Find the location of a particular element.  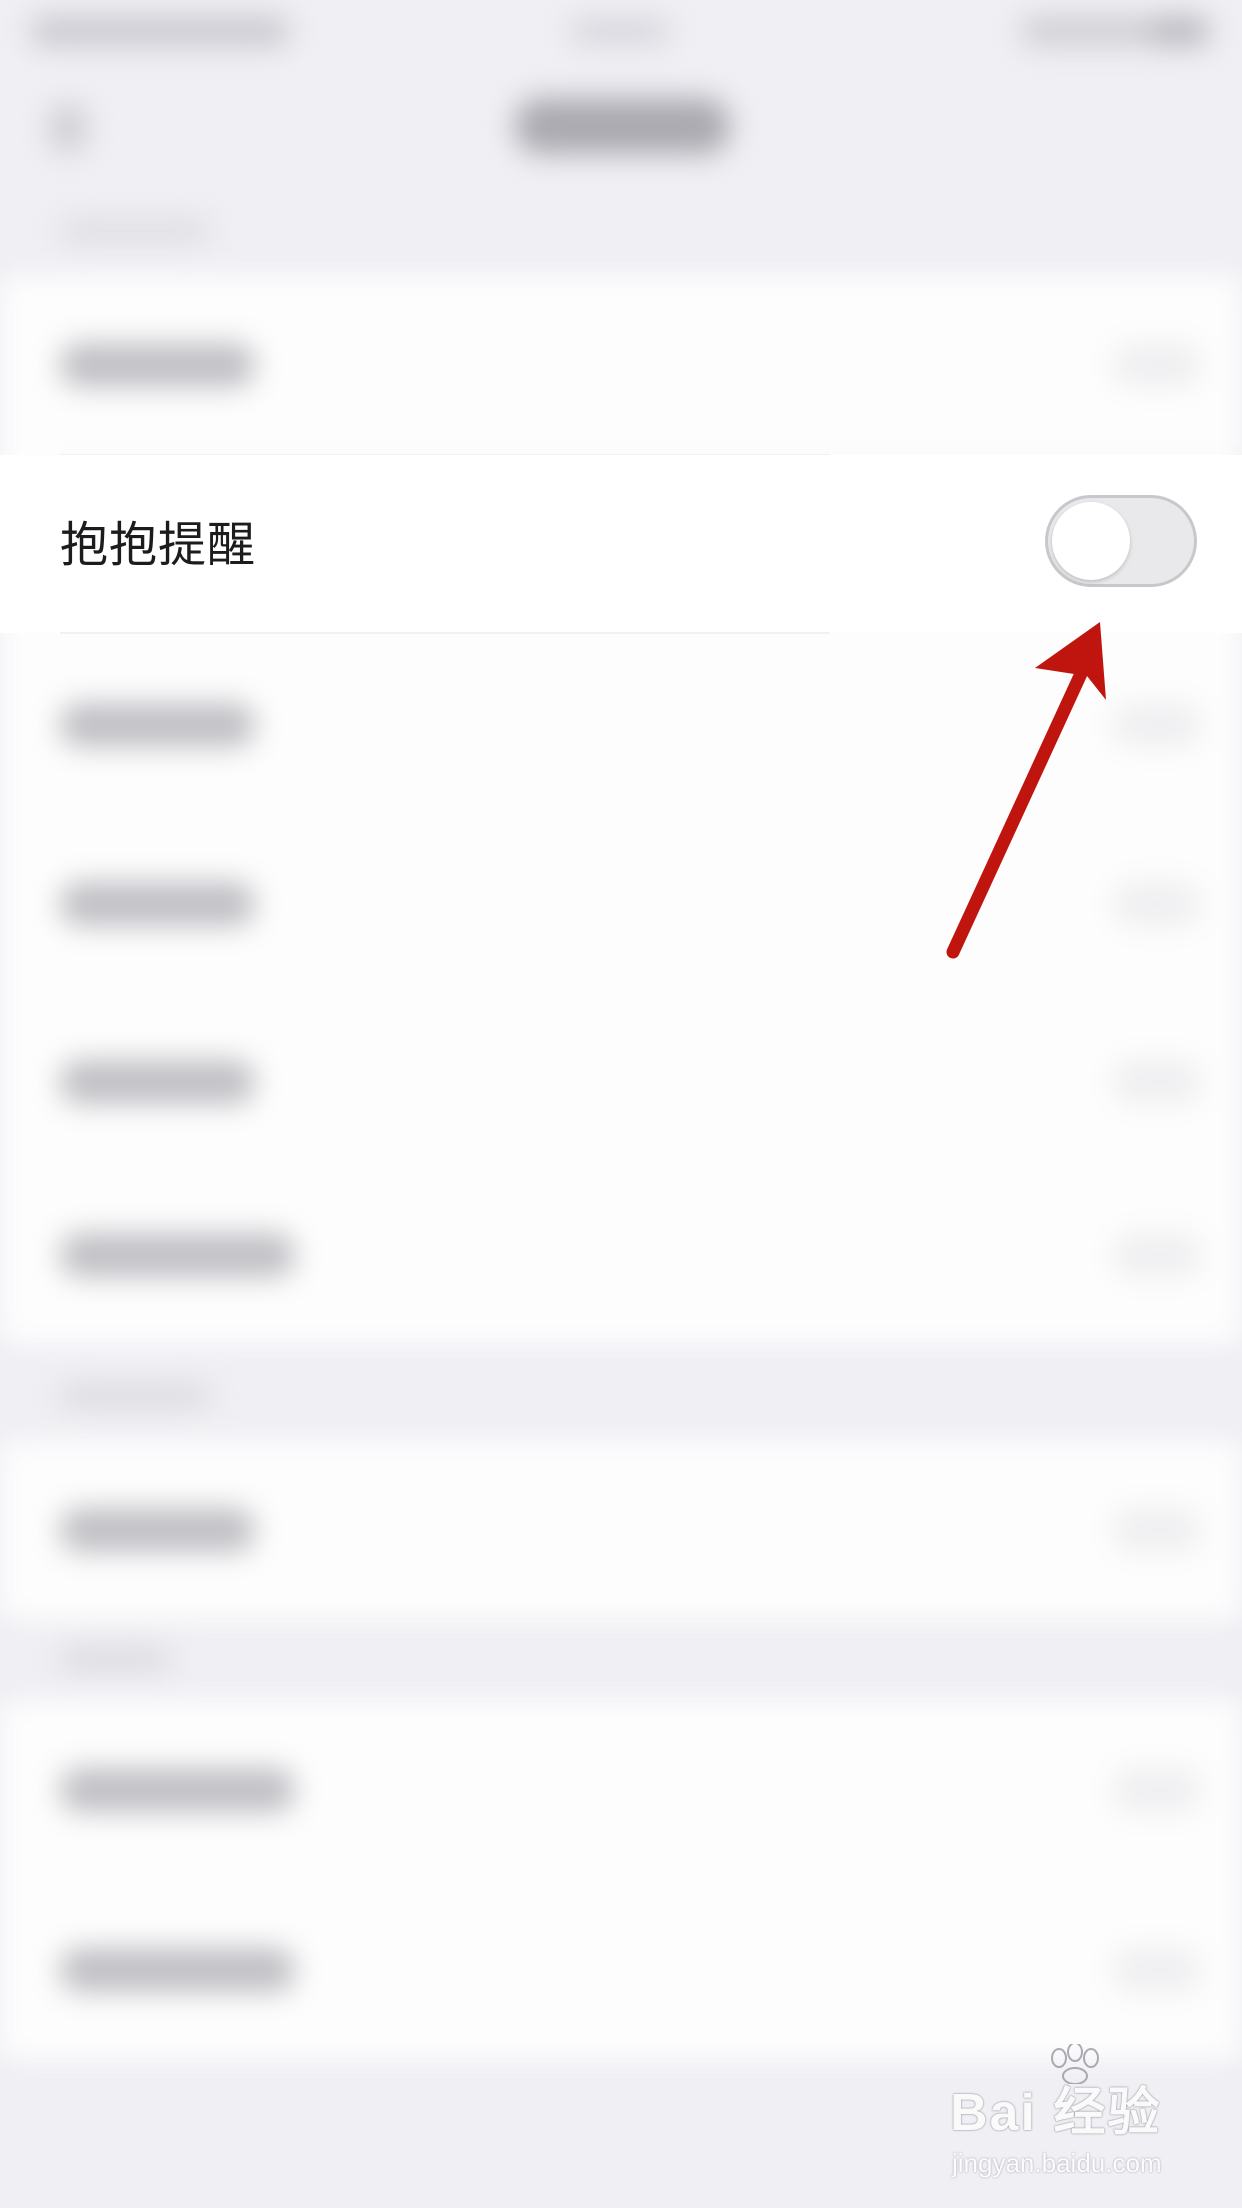

setting-row-hug-reminder: 抱抱提醒 is located at coordinates (621, 544).